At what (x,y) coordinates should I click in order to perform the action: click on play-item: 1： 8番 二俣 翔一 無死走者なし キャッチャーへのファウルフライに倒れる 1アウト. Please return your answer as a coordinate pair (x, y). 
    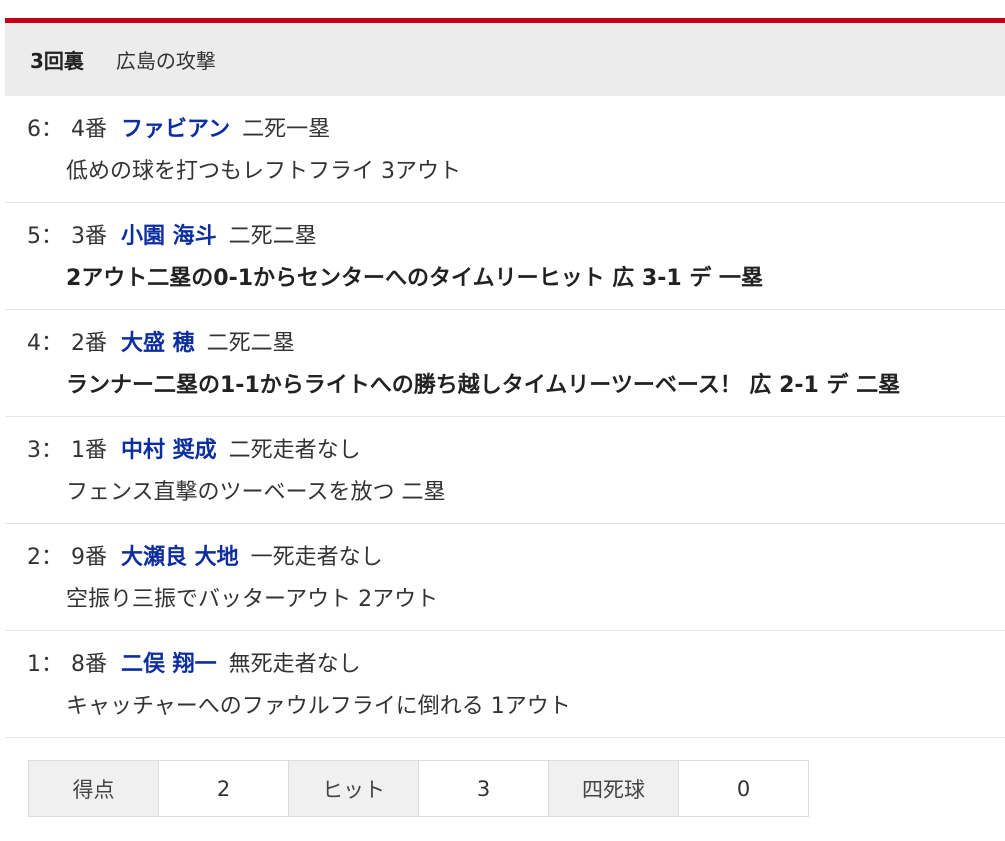
    Looking at the image, I should click on (505, 684).